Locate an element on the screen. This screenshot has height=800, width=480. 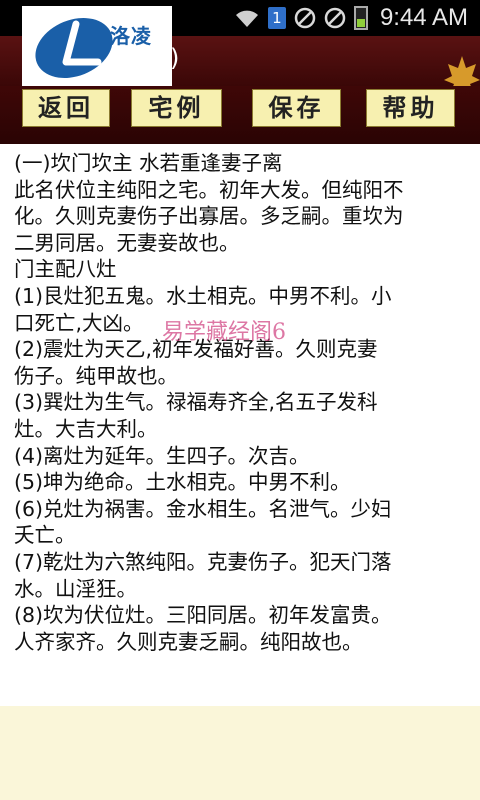
help-button: 帮助 is located at coordinates (410, 108).